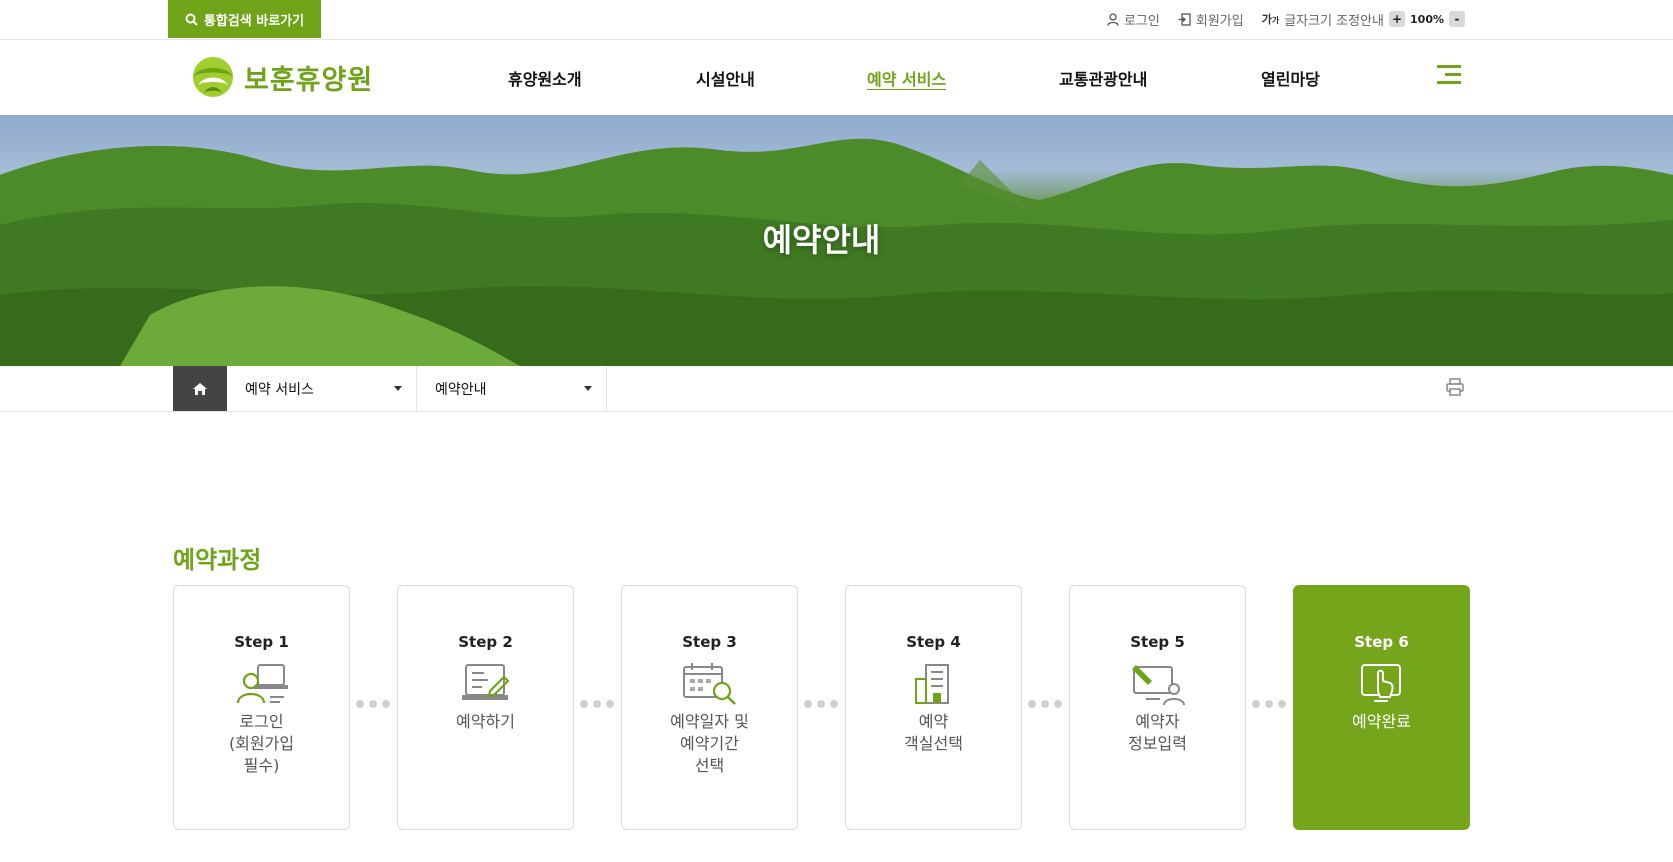 Image resolution: width=1673 pixels, height=862 pixels. What do you see at coordinates (1457, 19) in the screenshot?
I see `font-size-minus-button: -` at bounding box center [1457, 19].